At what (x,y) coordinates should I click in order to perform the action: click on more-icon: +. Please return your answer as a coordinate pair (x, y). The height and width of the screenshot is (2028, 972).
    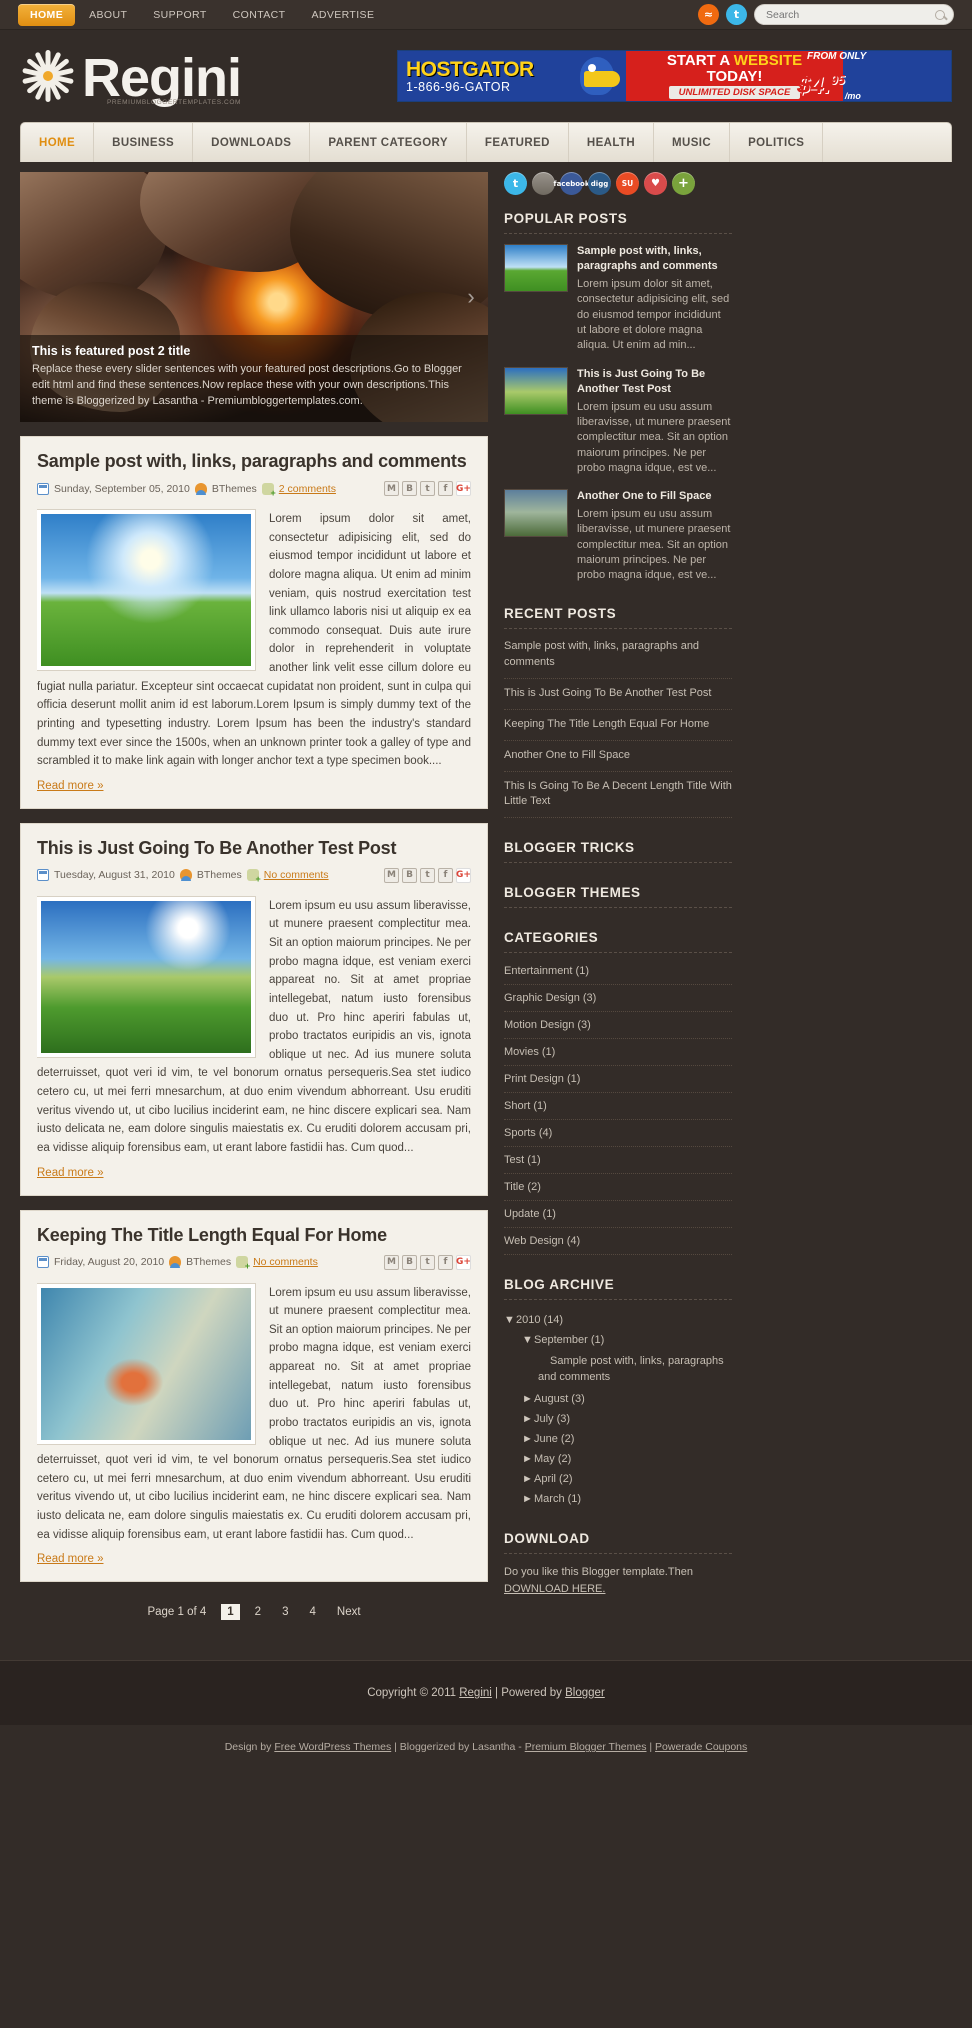
    Looking at the image, I should click on (683, 183).